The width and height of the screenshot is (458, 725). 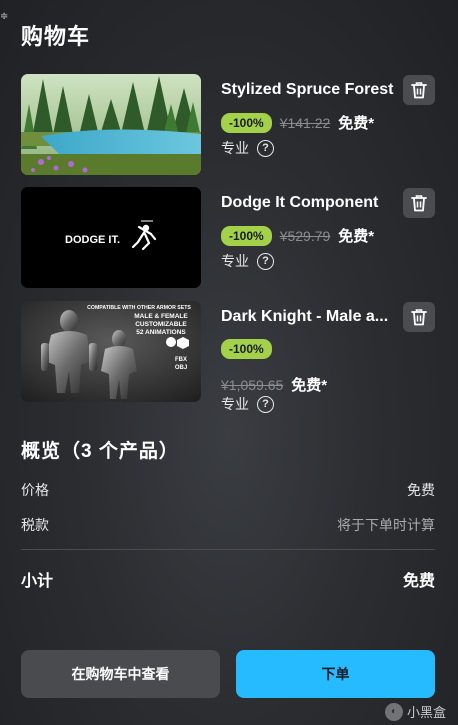 I want to click on tax-label: 税款, so click(x=35, y=525).